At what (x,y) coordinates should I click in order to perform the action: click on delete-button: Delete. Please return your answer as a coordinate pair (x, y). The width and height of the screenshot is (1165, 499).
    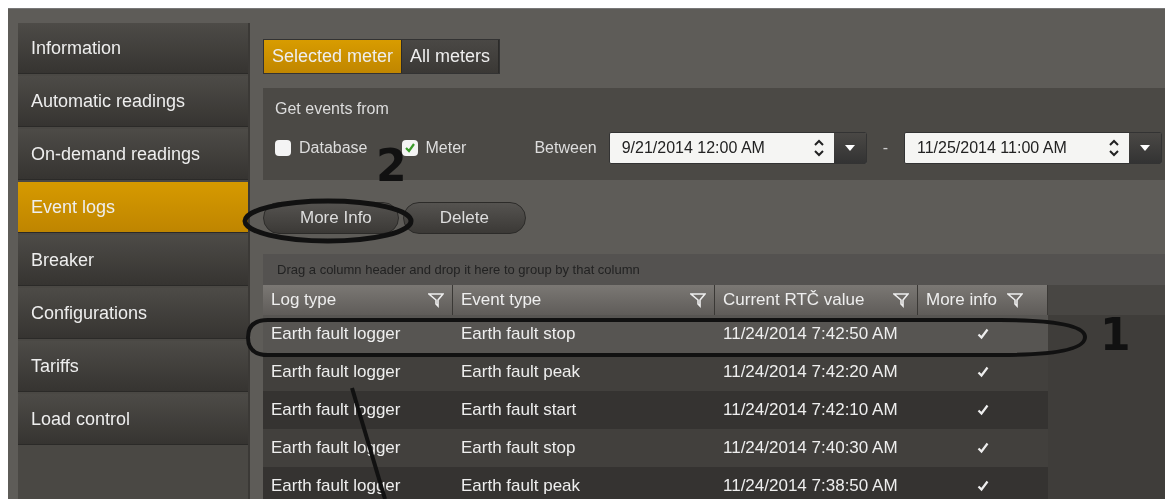
    Looking at the image, I should click on (464, 218).